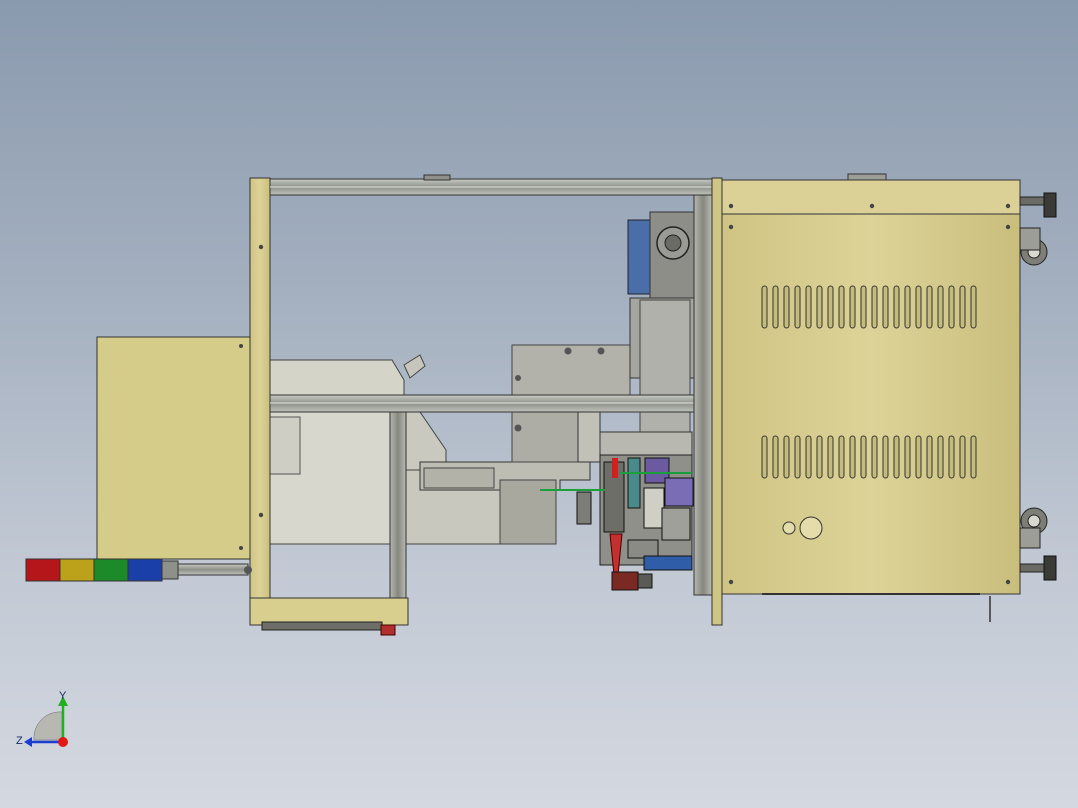  I want to click on axis-z-label: Z, so click(19, 741).